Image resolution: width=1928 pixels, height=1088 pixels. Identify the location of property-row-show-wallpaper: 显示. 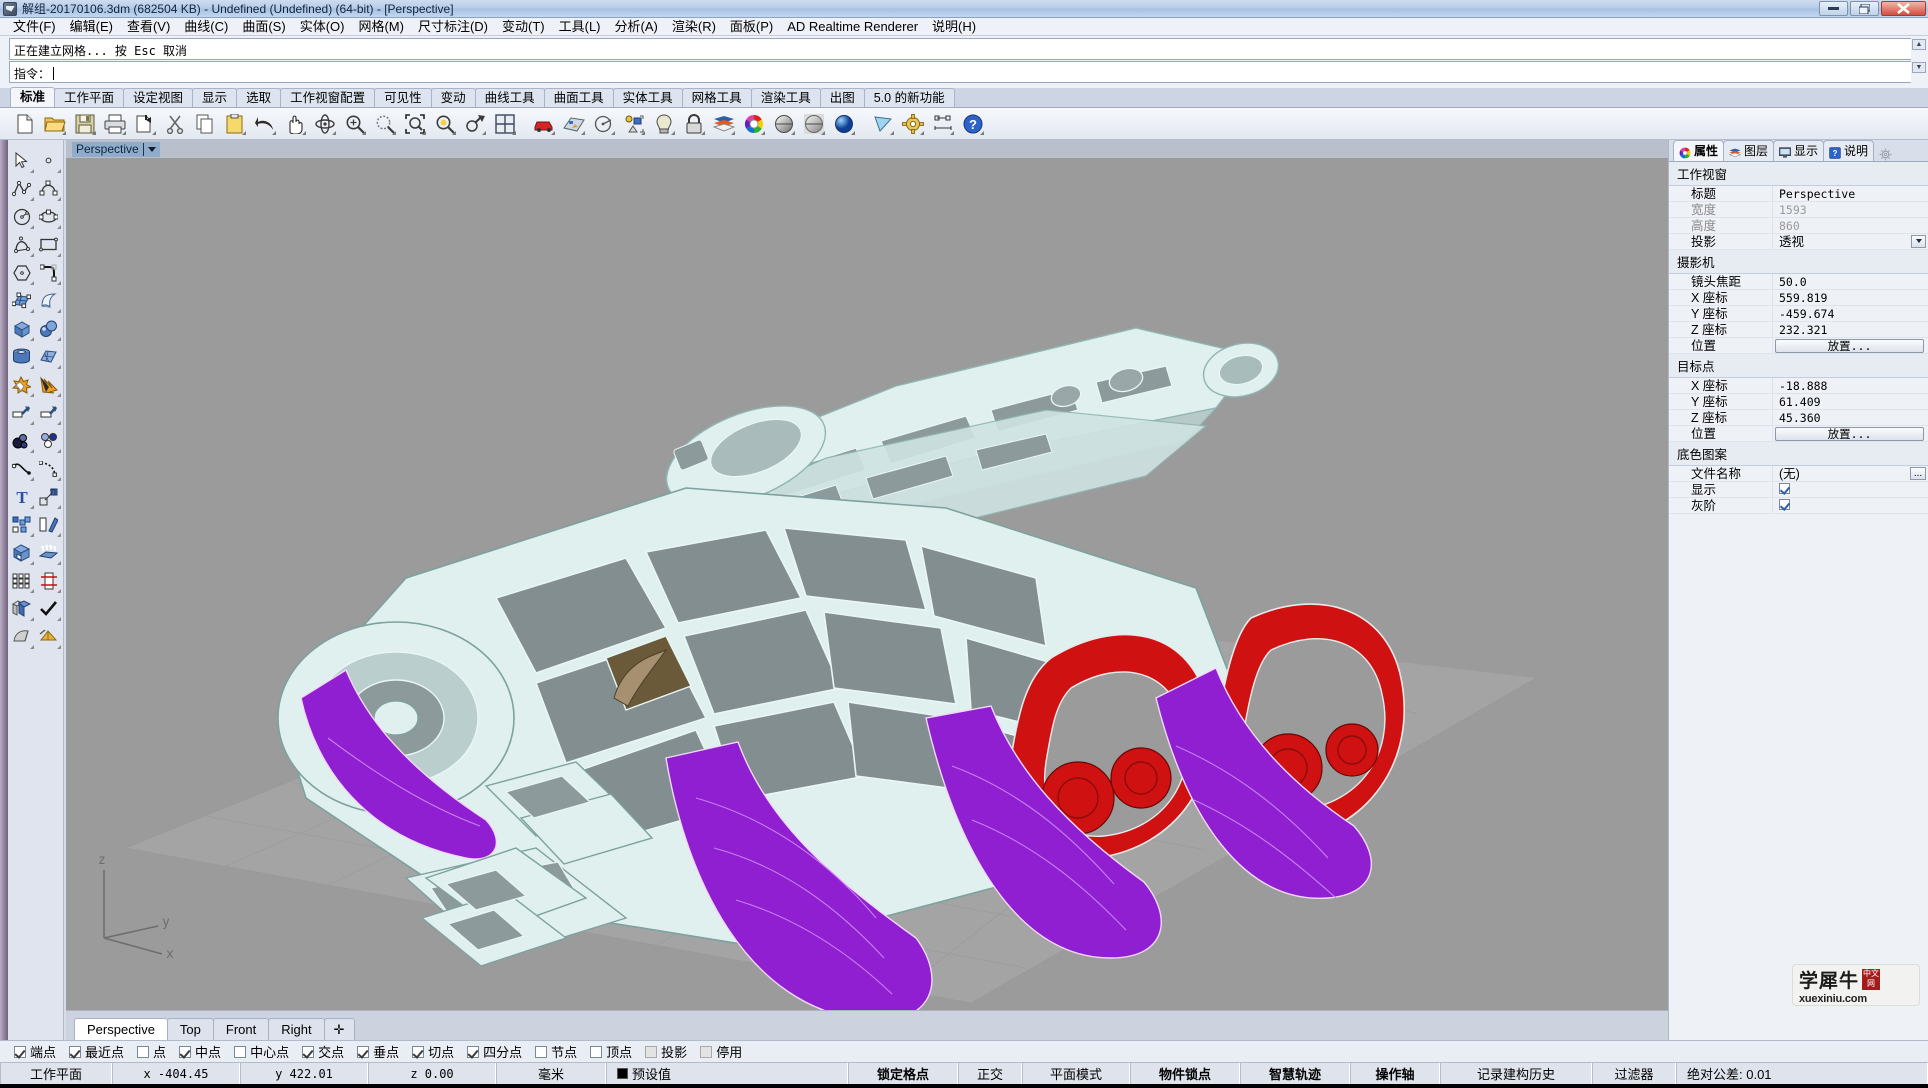
(1798, 489).